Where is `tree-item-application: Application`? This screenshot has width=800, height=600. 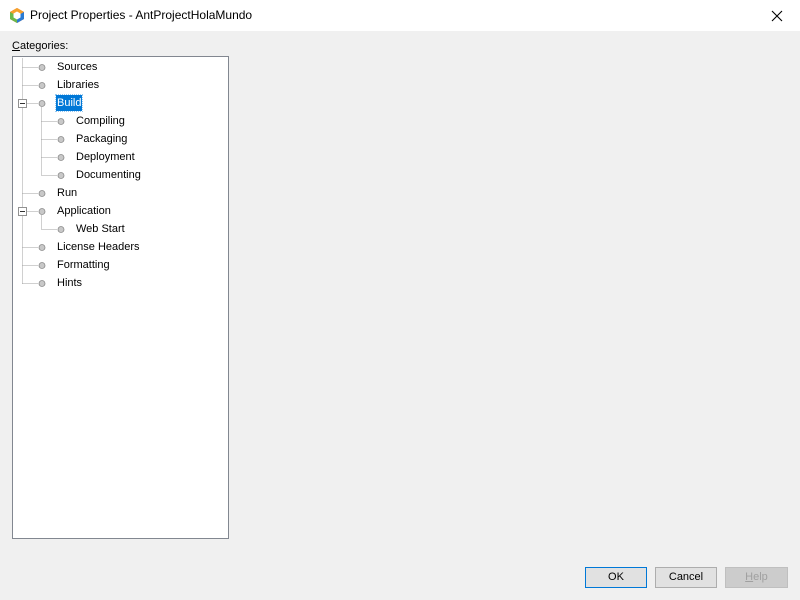 tree-item-application: Application is located at coordinates (84, 211).